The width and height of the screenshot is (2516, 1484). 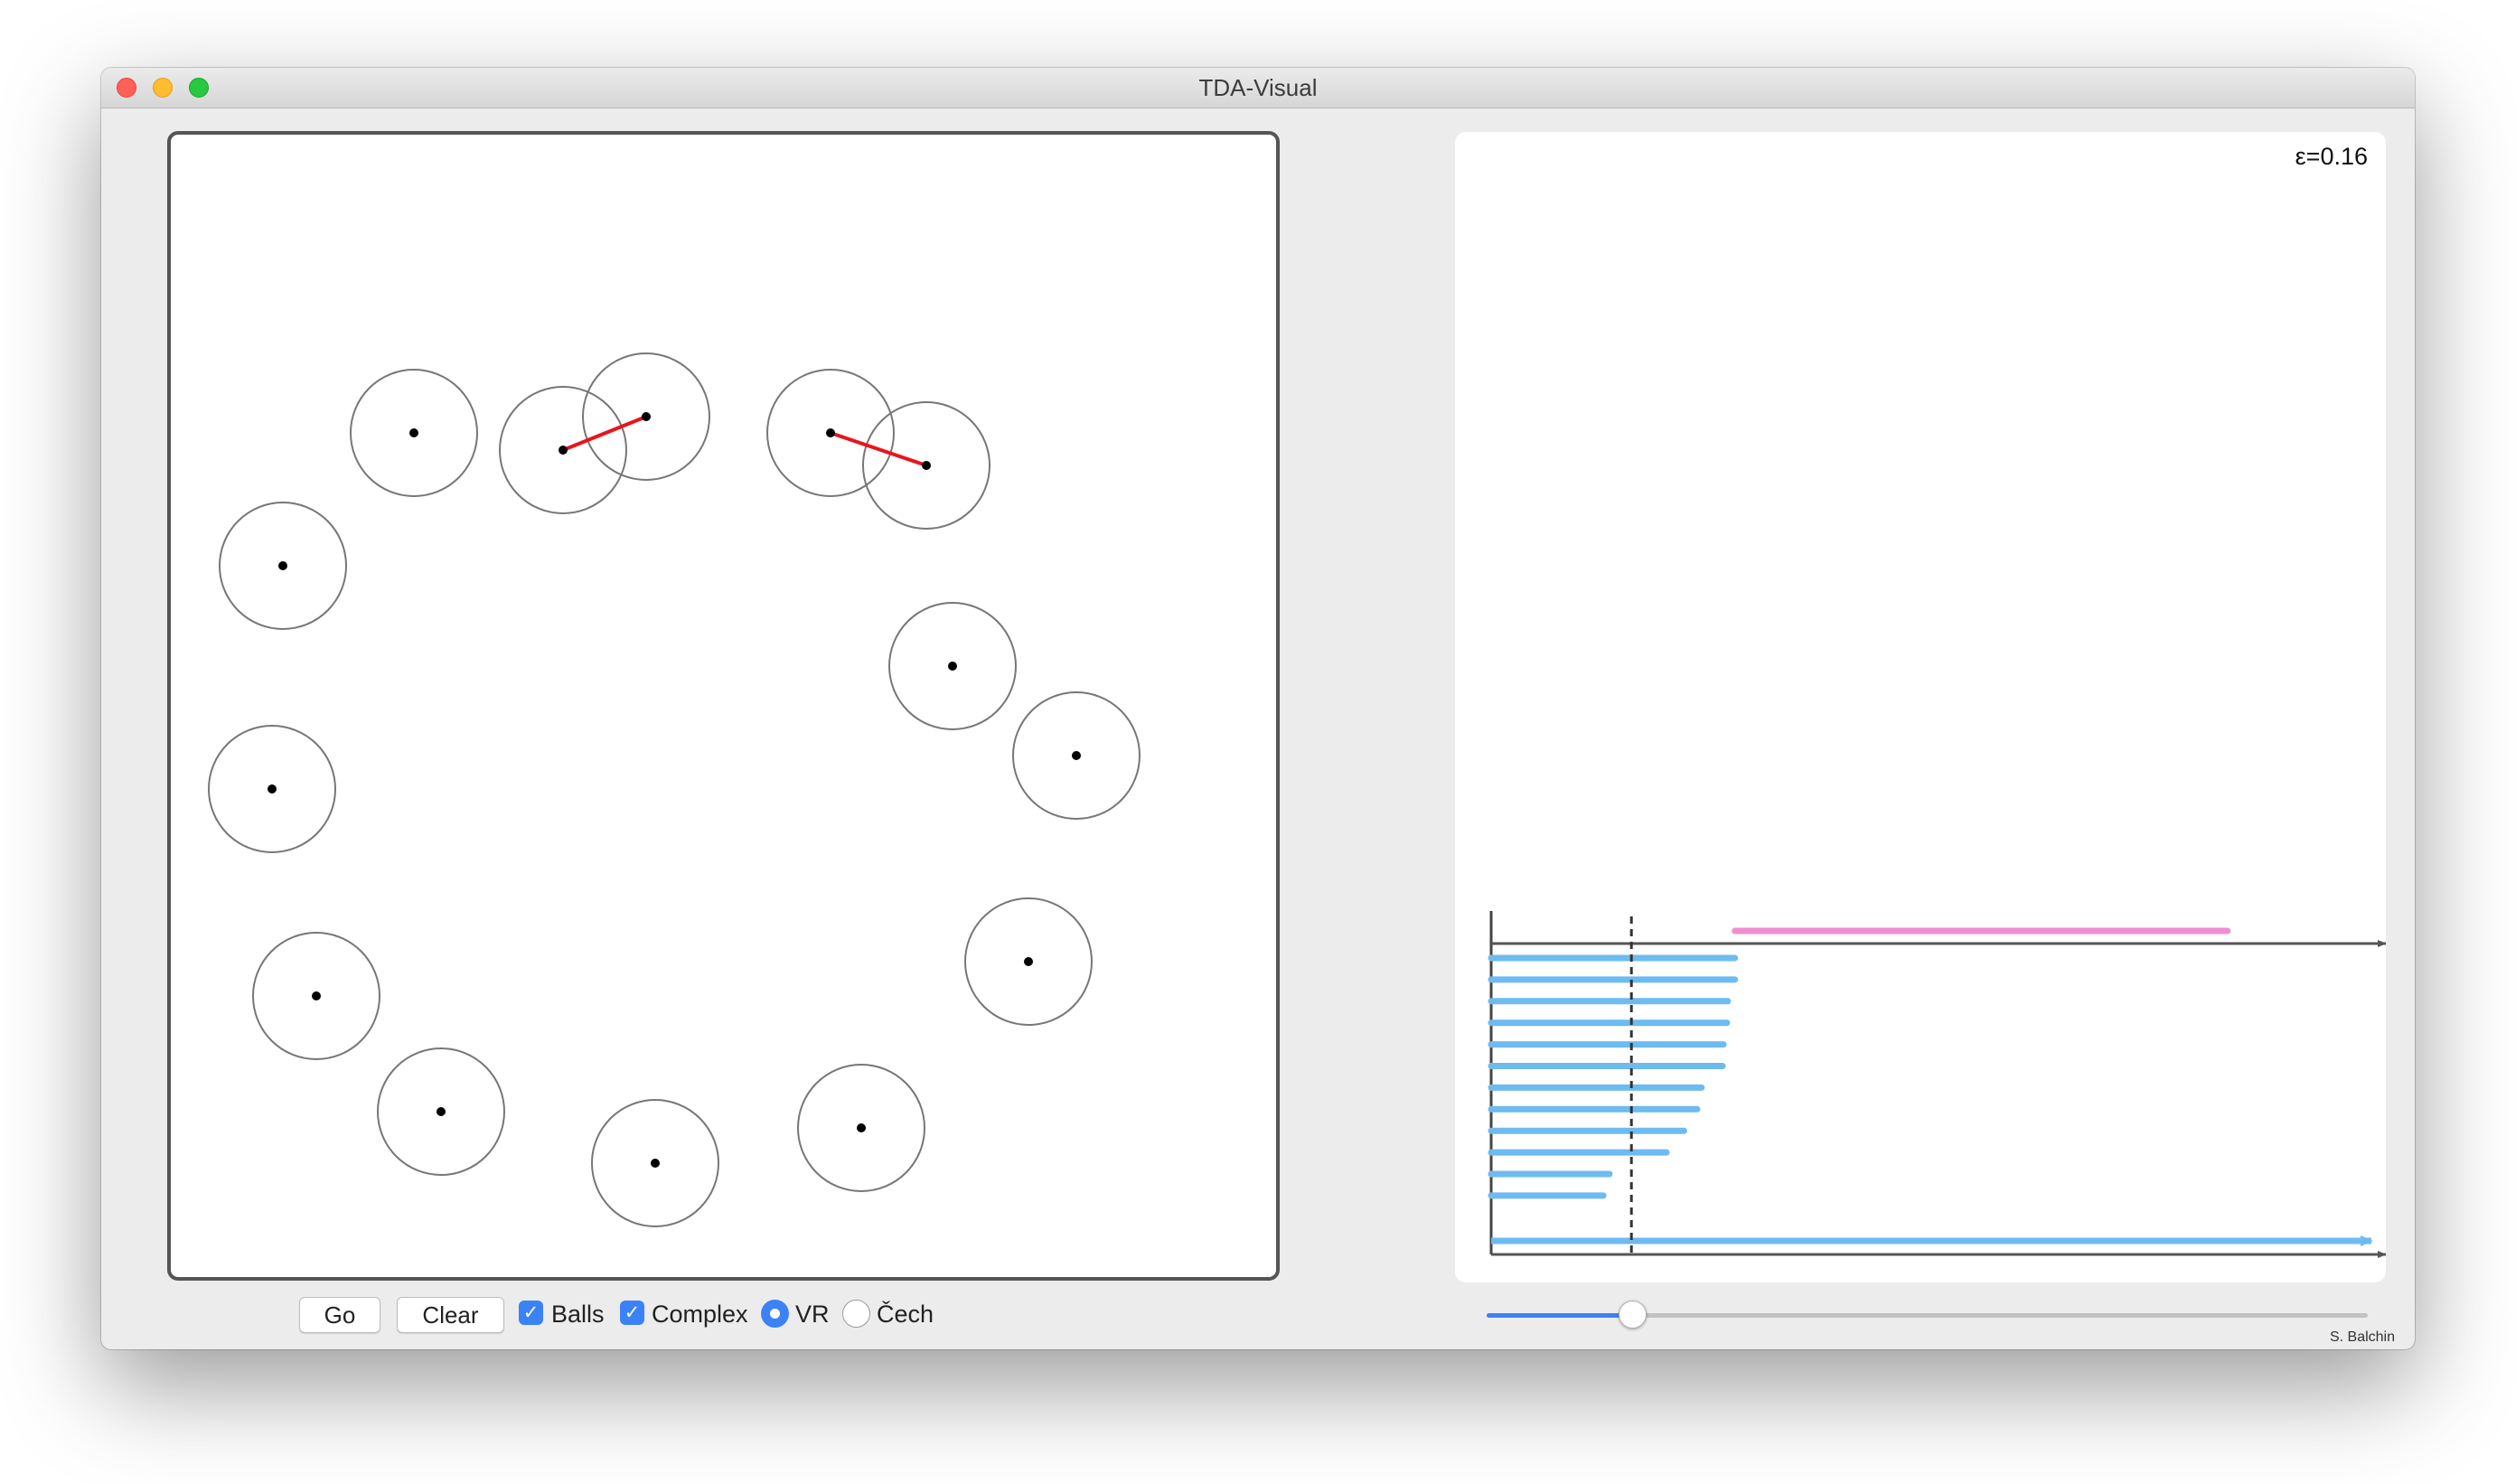 What do you see at coordinates (1559, 1315) in the screenshot?
I see `slider-fill` at bounding box center [1559, 1315].